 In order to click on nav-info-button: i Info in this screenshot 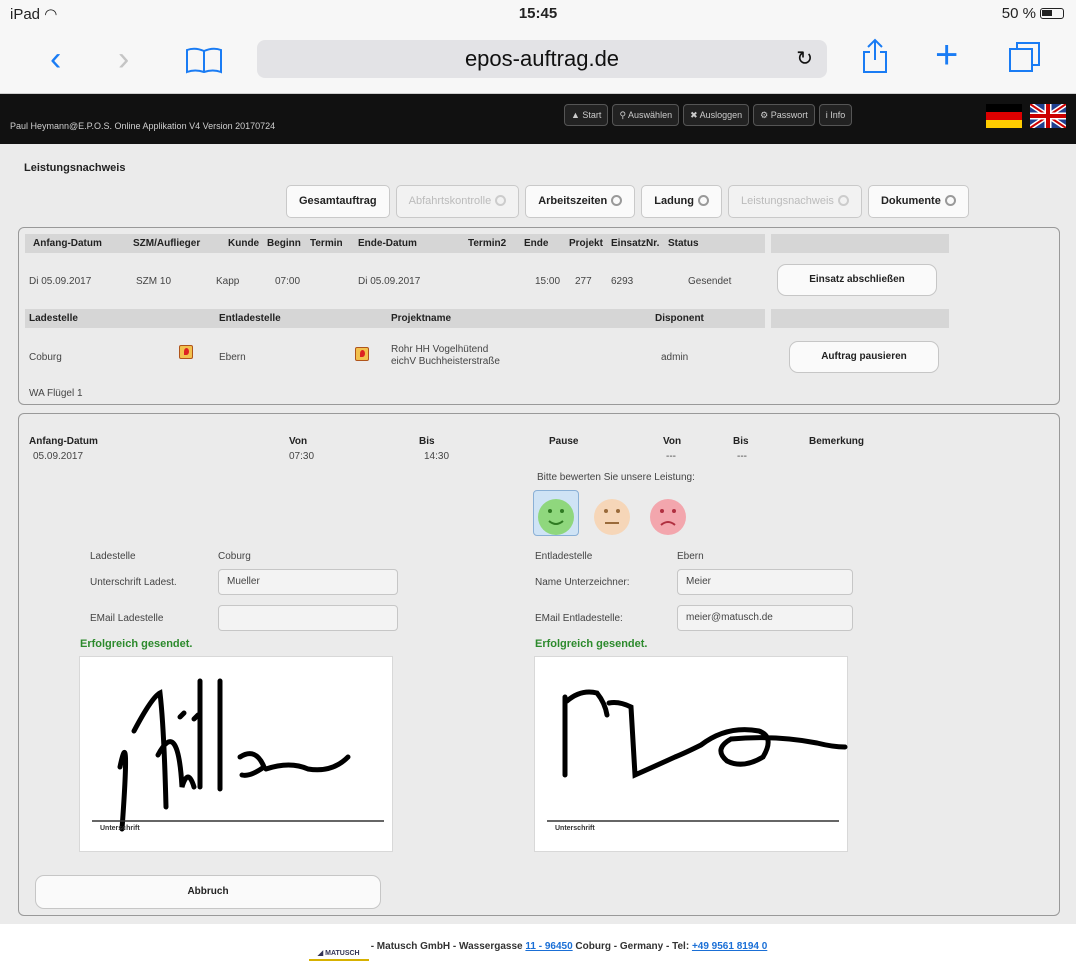, I will do `click(835, 115)`.